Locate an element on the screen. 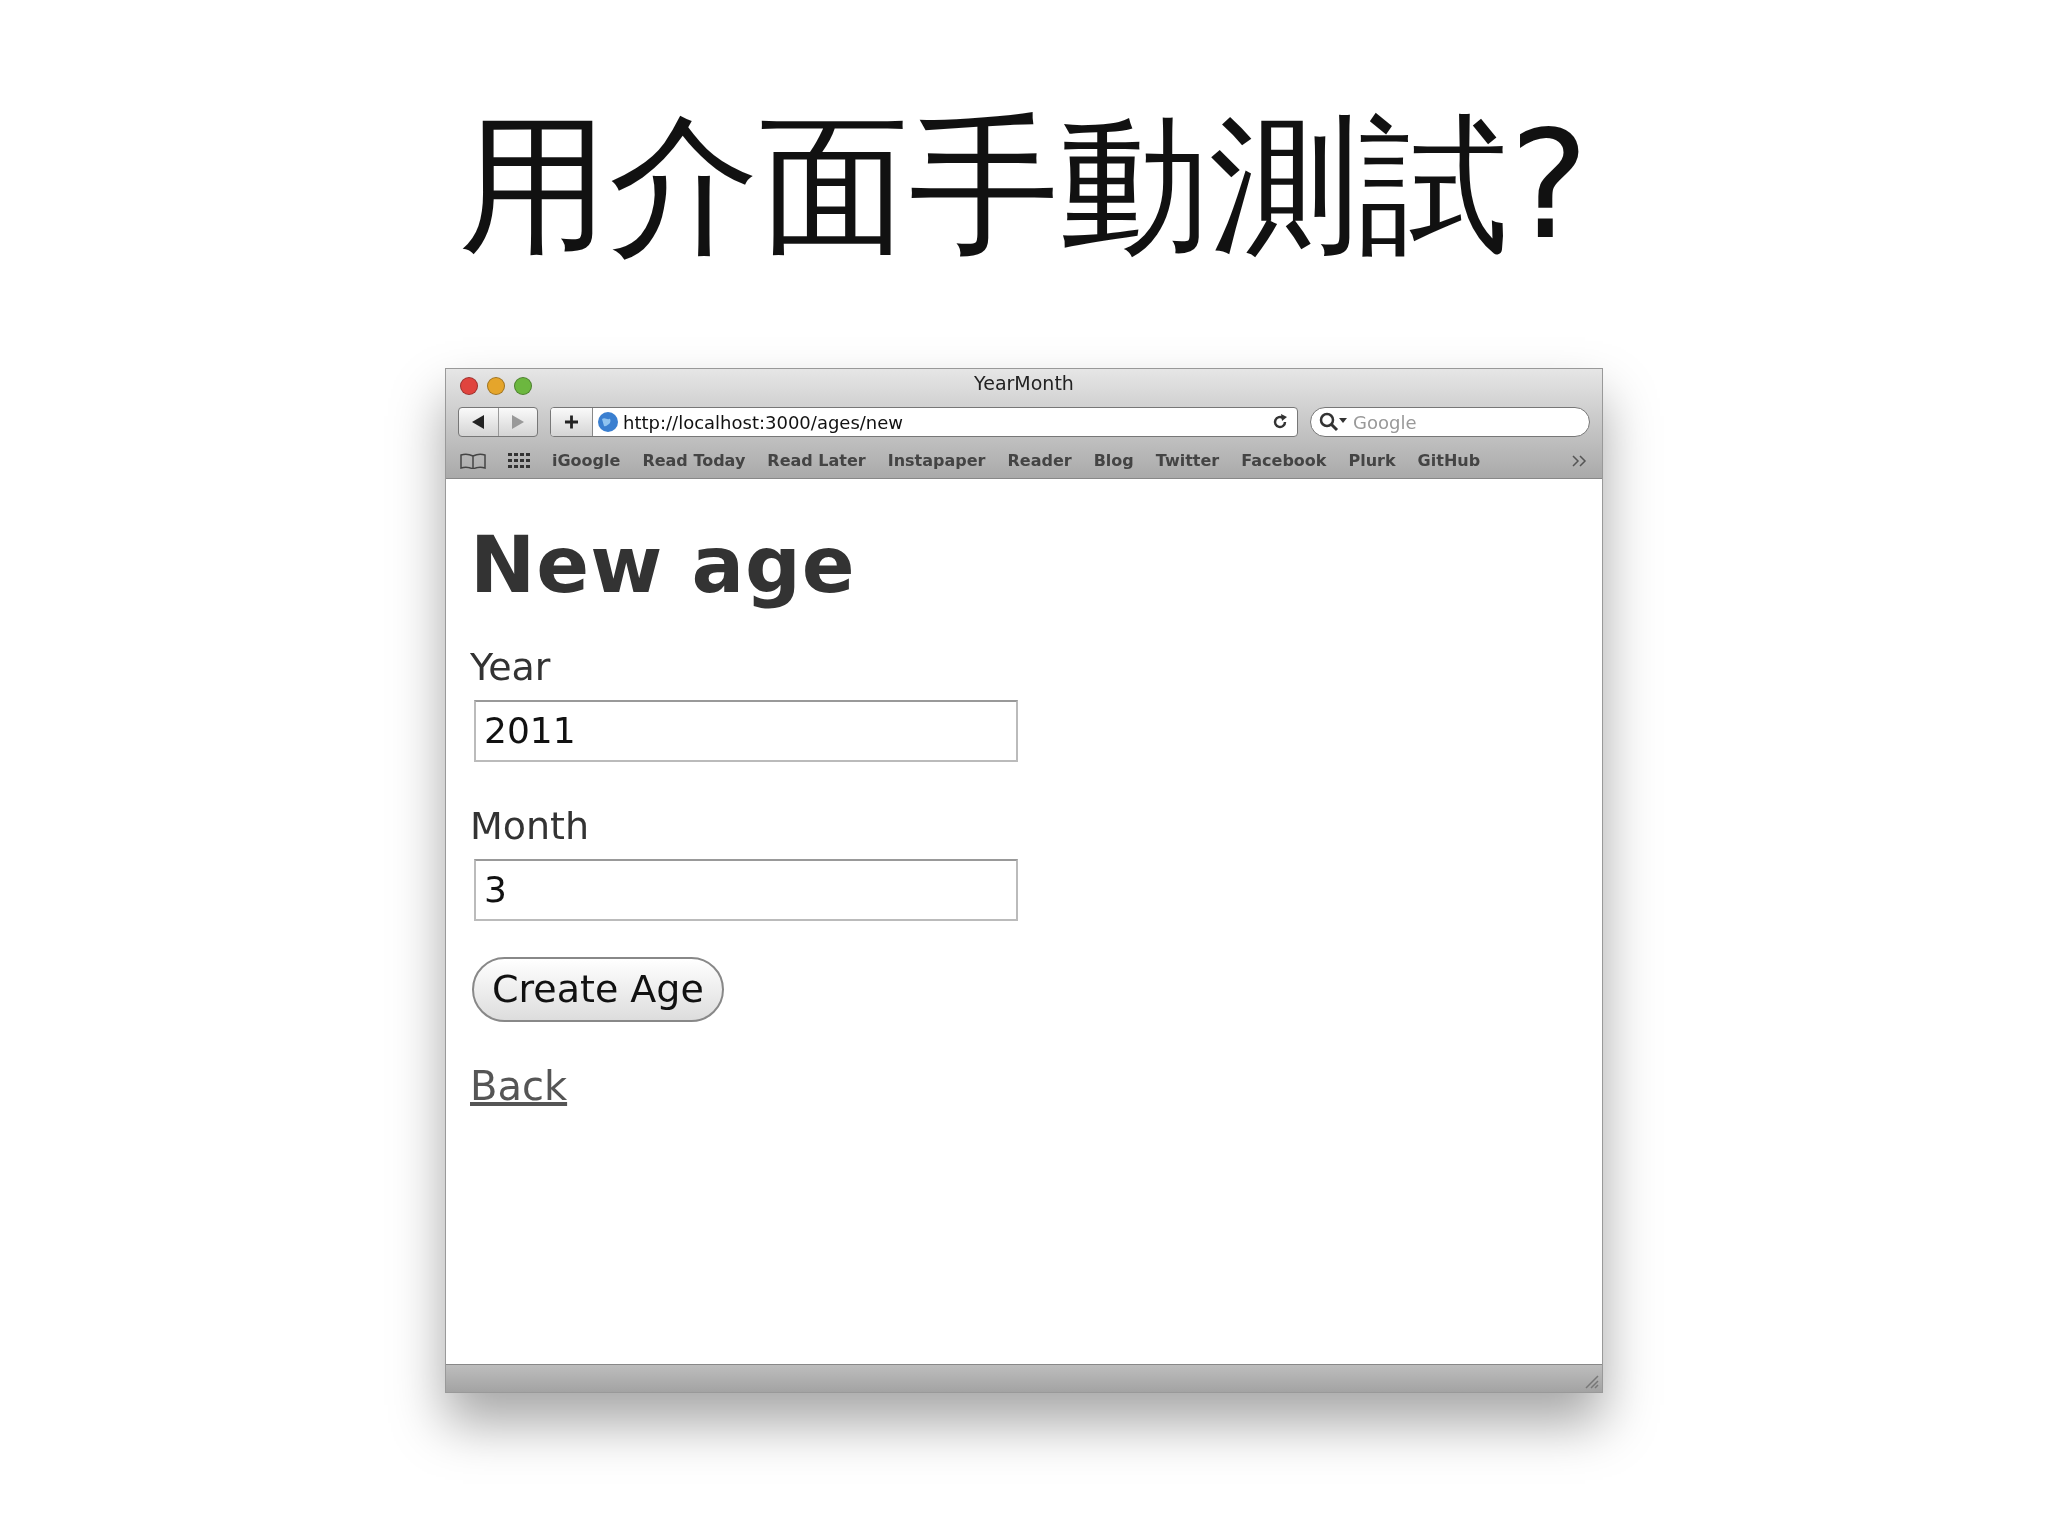  book-icon is located at coordinates (473, 460).